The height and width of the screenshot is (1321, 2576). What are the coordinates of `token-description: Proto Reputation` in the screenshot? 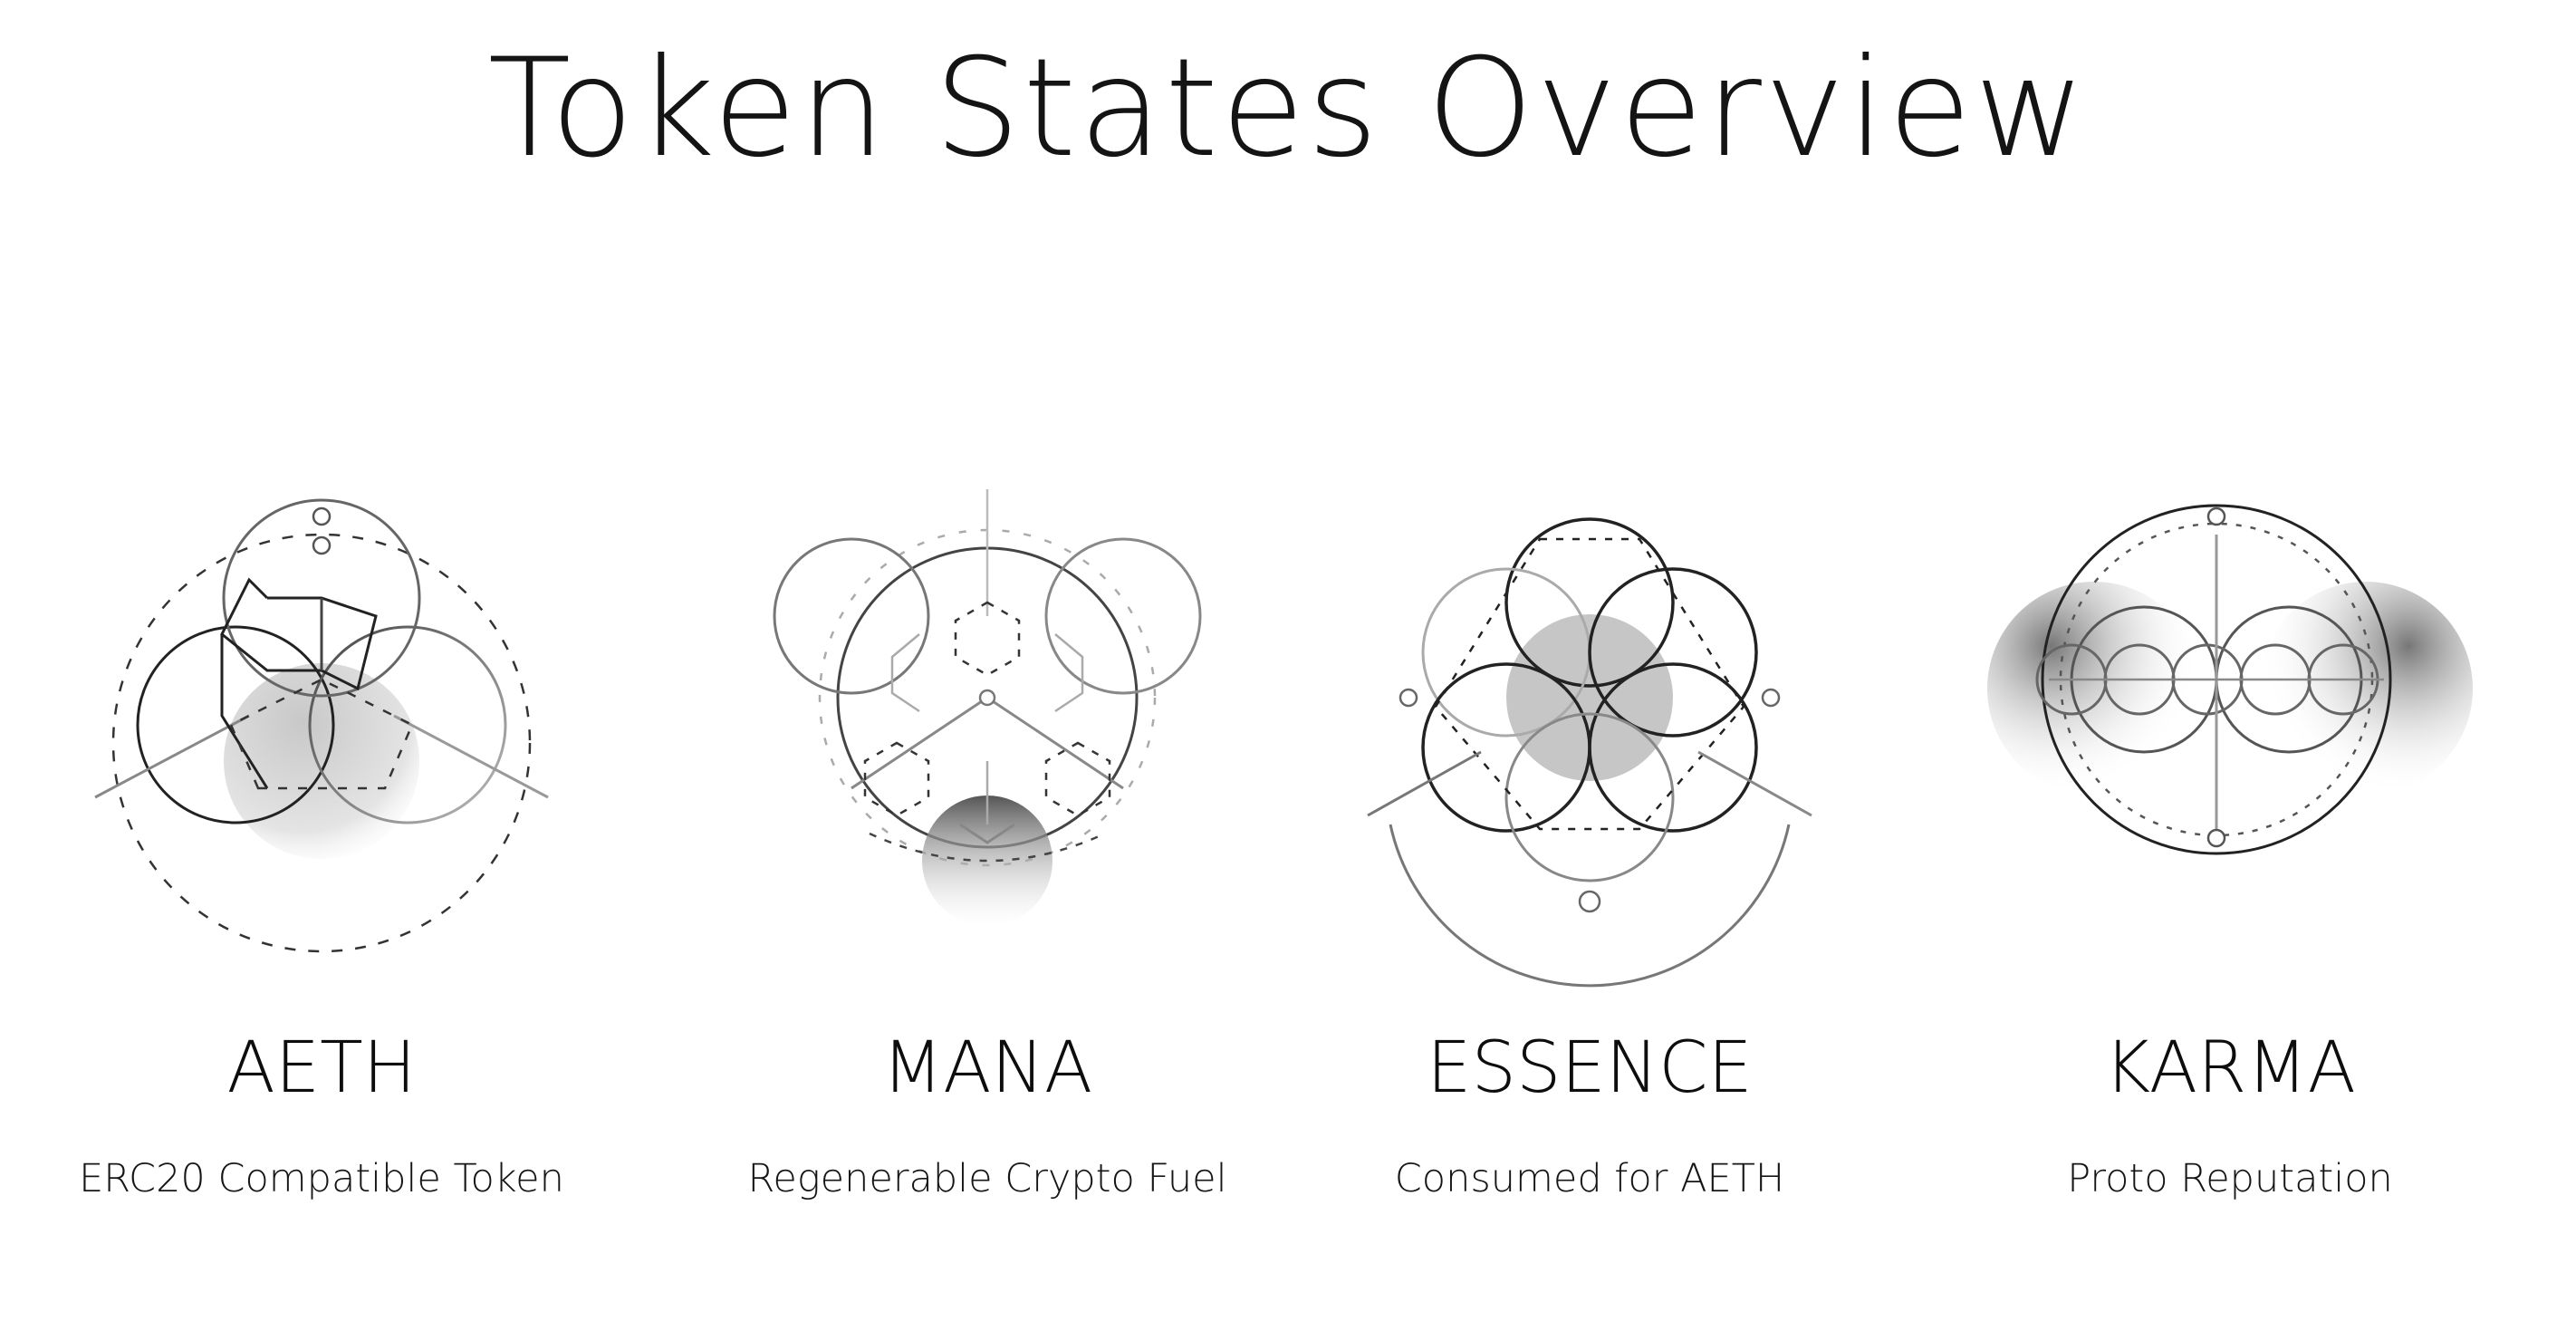 It's located at (2230, 1178).